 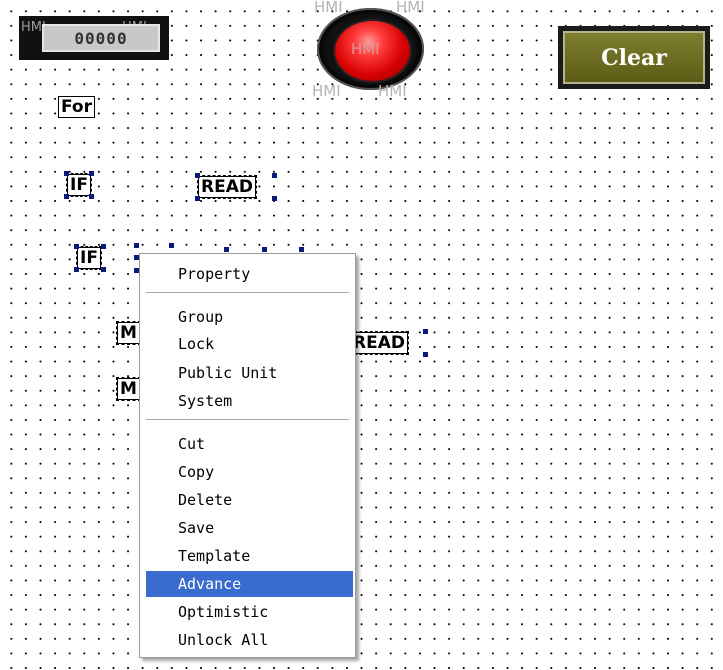 What do you see at coordinates (249, 556) in the screenshot?
I see `menu-item-template: Template` at bounding box center [249, 556].